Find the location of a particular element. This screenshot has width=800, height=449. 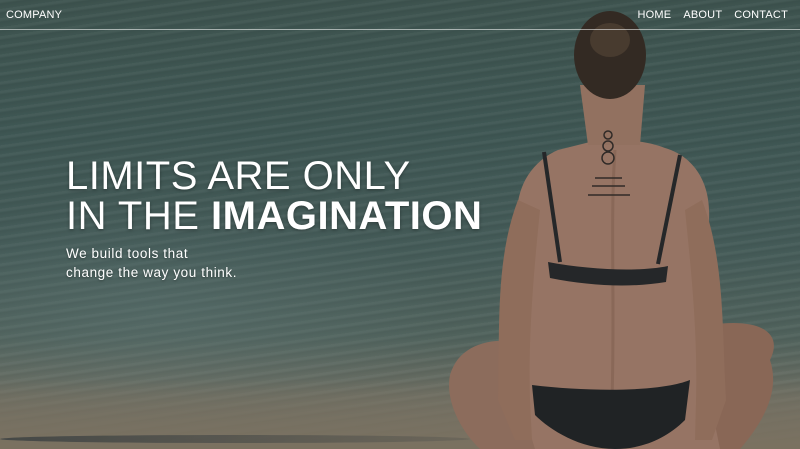

headline-line-2-prefix: IN THE is located at coordinates (139, 216).